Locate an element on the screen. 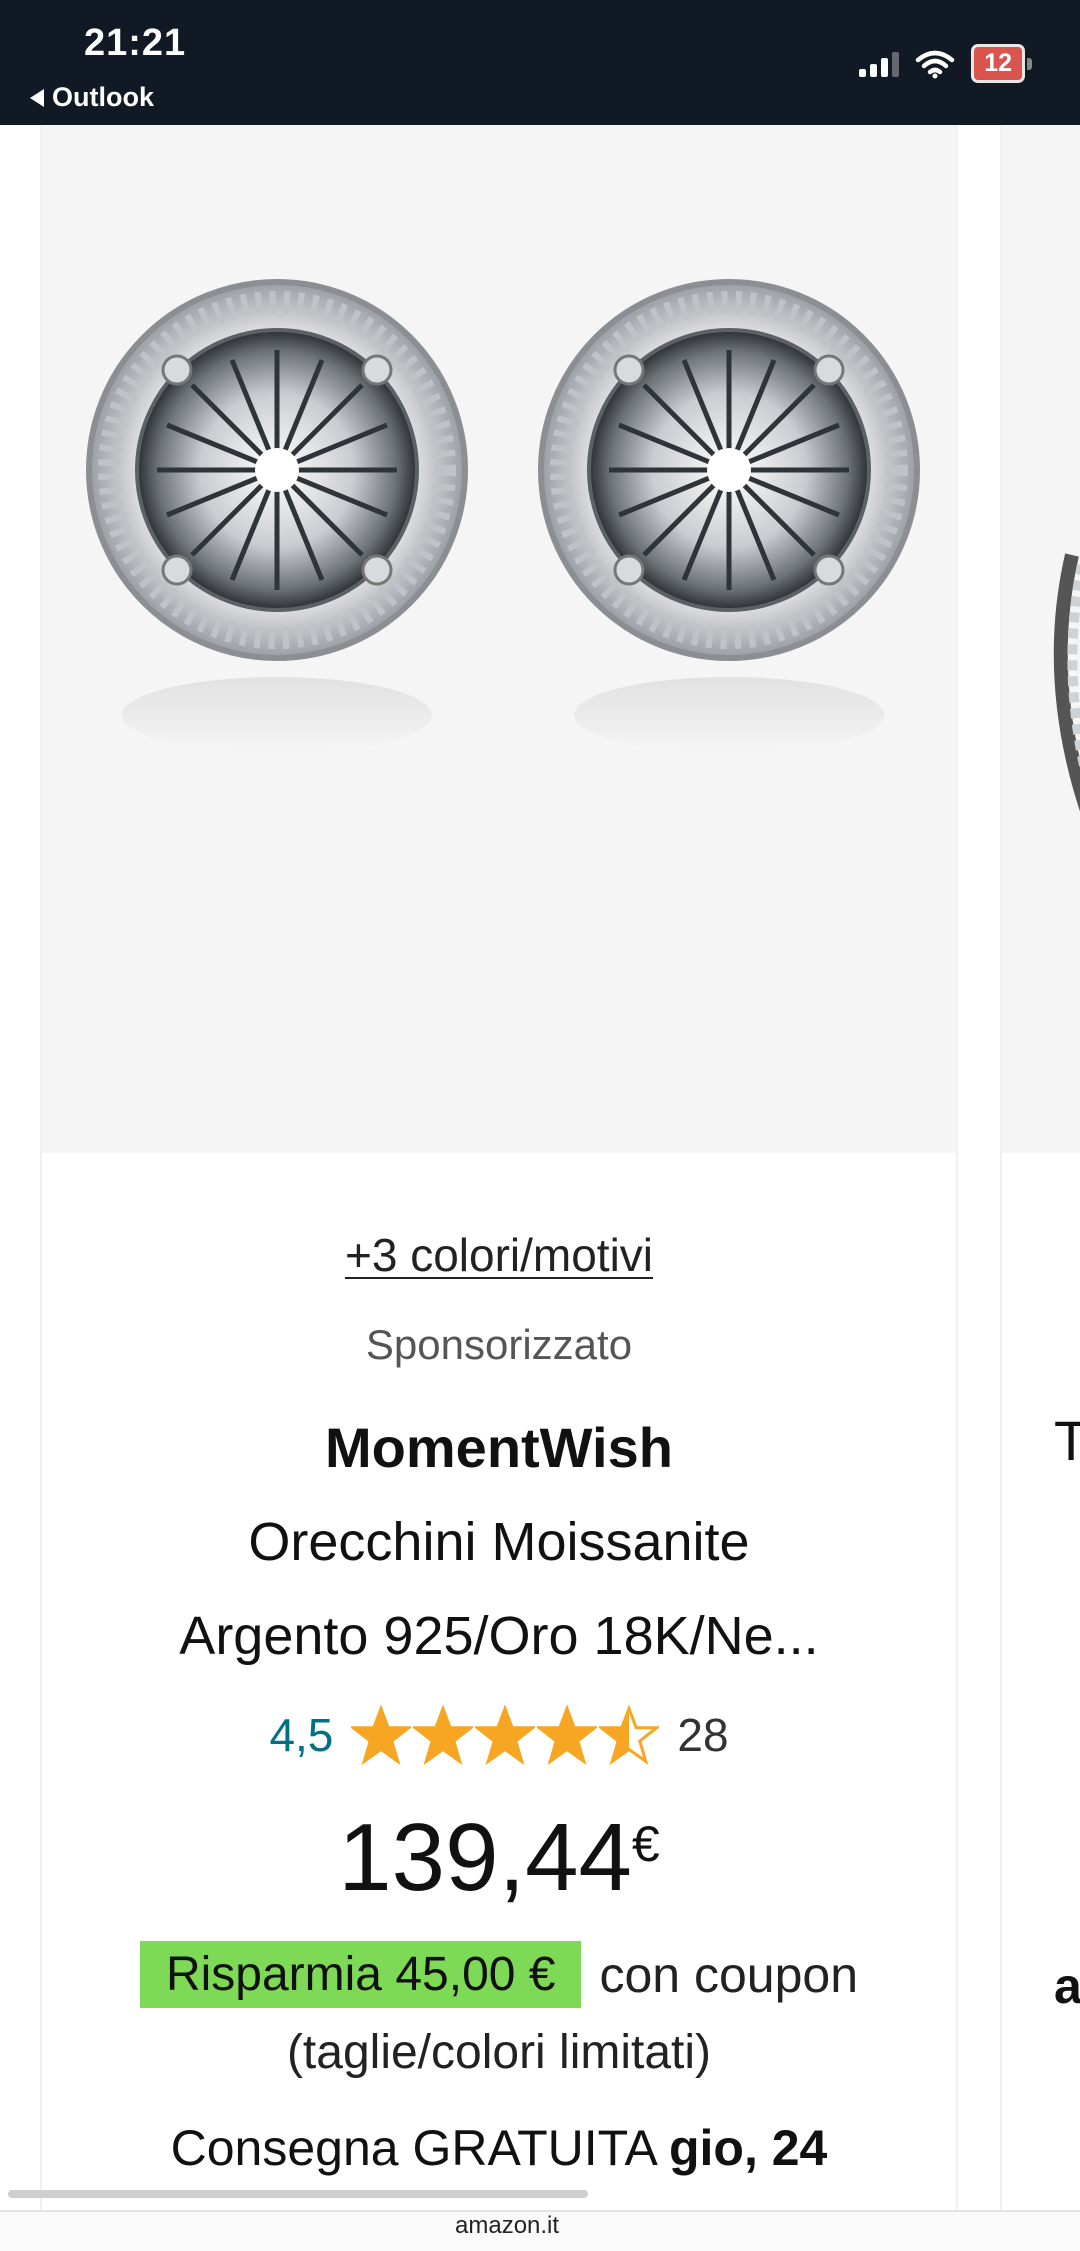 This screenshot has width=1080, height=2251. coupon-badge: Risparmia 45,00 € is located at coordinates (360, 1974).